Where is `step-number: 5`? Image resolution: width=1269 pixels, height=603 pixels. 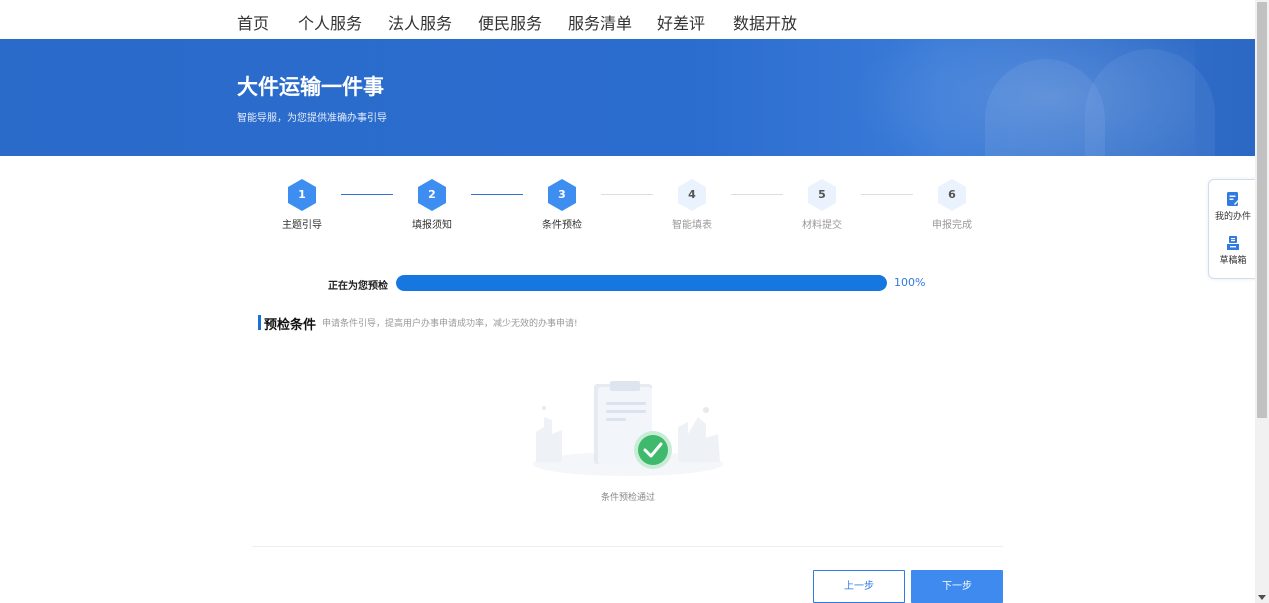 step-number: 5 is located at coordinates (822, 194).